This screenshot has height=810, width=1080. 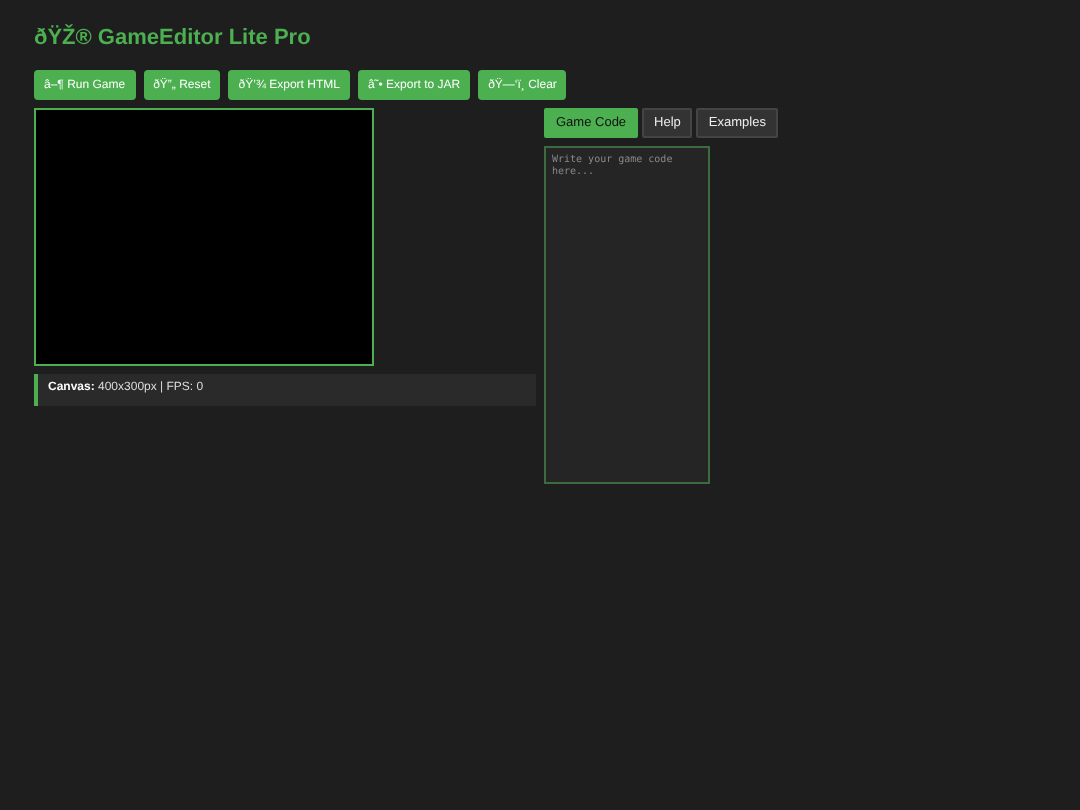 What do you see at coordinates (173, 38) in the screenshot?
I see `app-title: ðŸŽ® GameEditor Lite Pro` at bounding box center [173, 38].